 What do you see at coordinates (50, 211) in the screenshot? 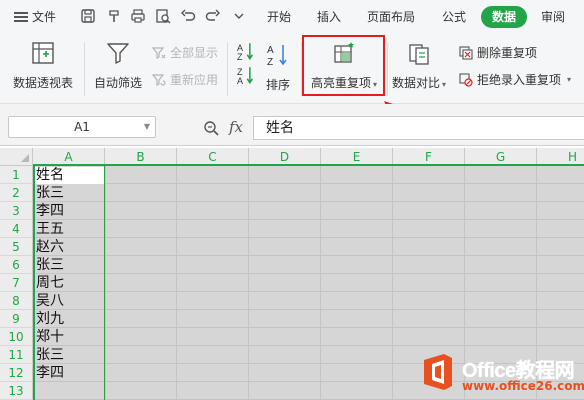
I see `cell-a3: 李四` at bounding box center [50, 211].